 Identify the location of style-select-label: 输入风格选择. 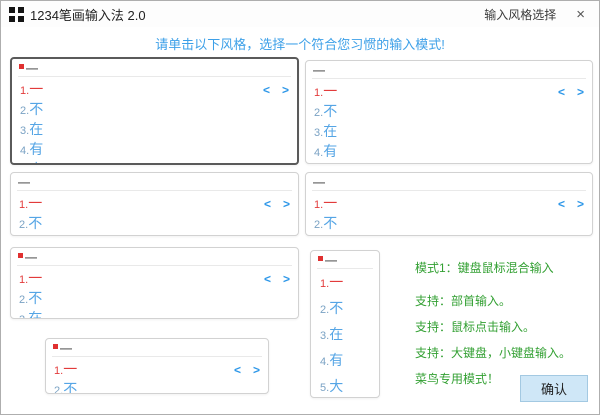
(520, 14).